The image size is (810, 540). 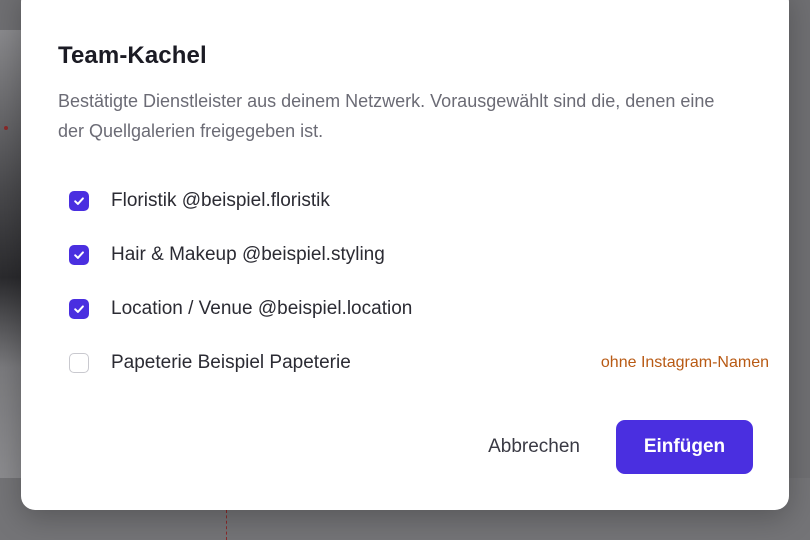 What do you see at coordinates (684, 362) in the screenshot?
I see `missing-instagram-note: ohne Instagram-Namen` at bounding box center [684, 362].